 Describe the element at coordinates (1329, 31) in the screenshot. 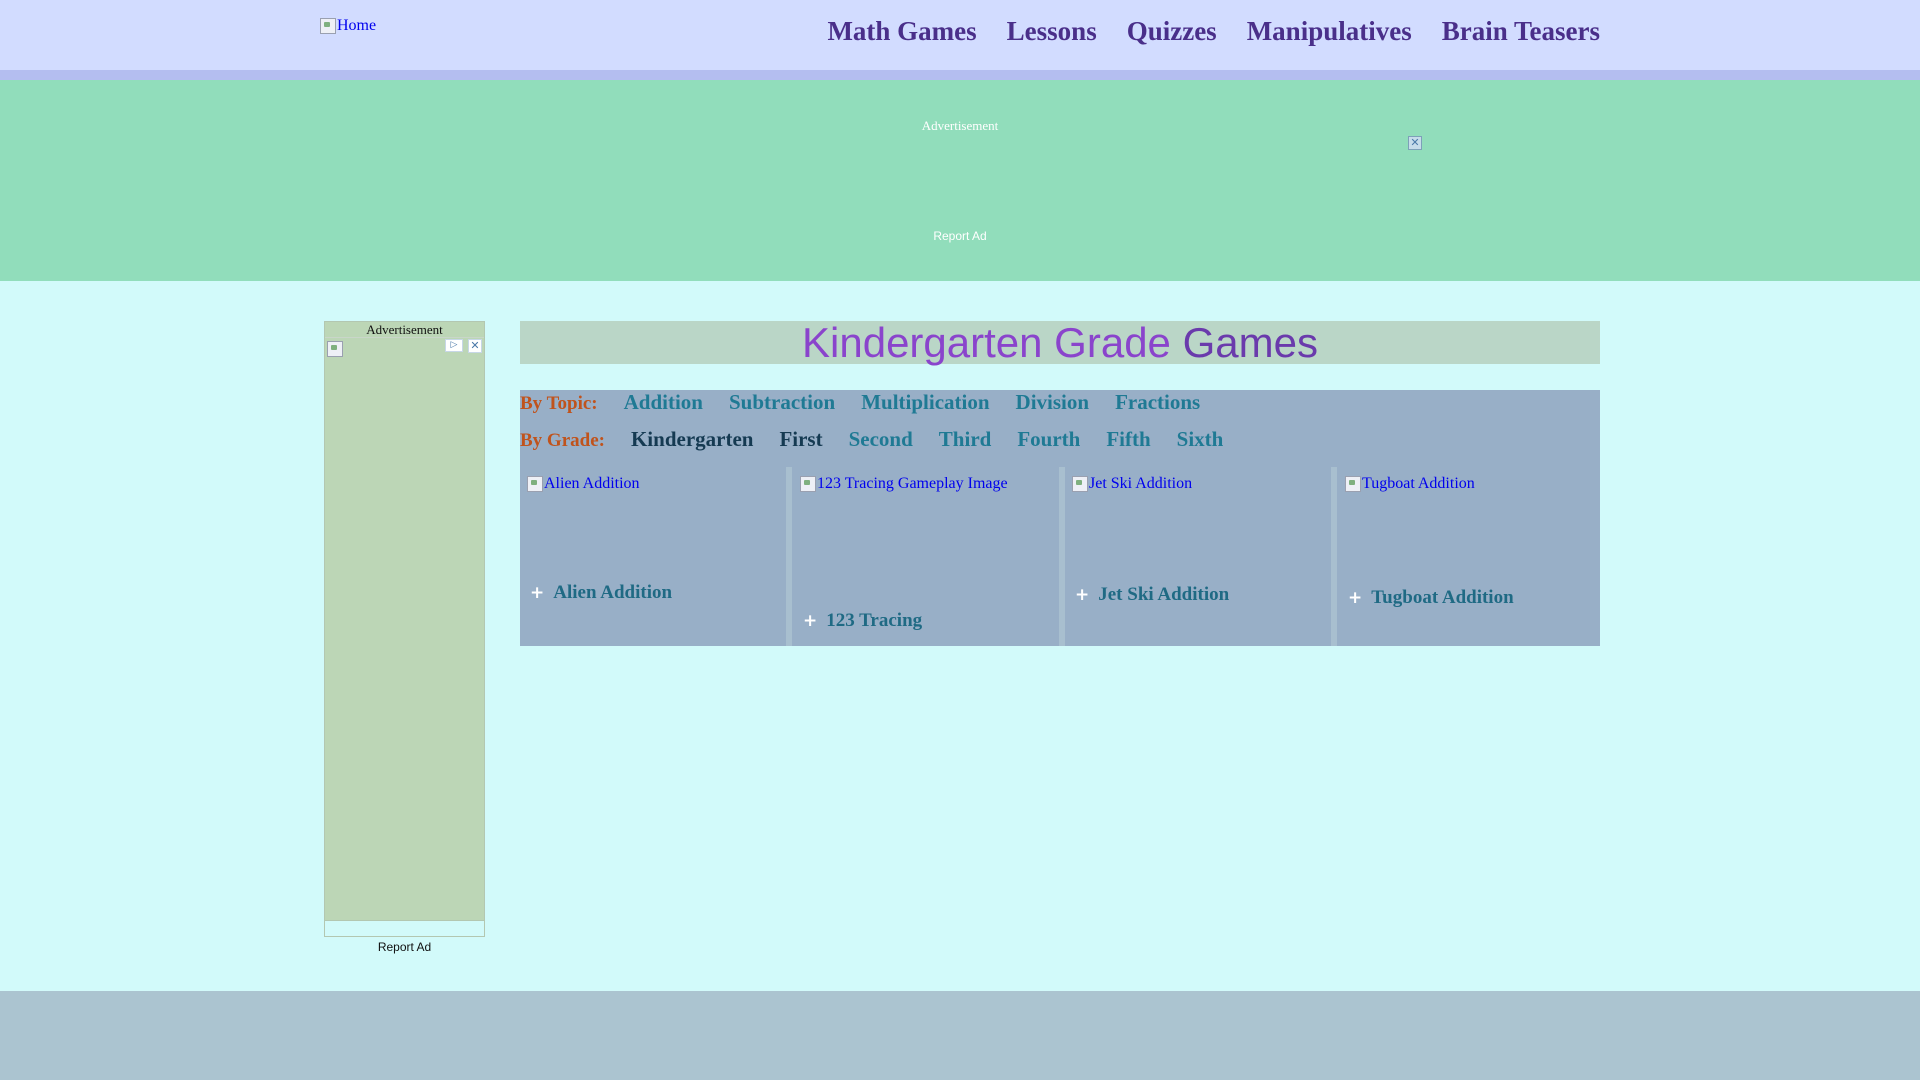

I see `nav-manipulatives: Manipulatives` at that location.